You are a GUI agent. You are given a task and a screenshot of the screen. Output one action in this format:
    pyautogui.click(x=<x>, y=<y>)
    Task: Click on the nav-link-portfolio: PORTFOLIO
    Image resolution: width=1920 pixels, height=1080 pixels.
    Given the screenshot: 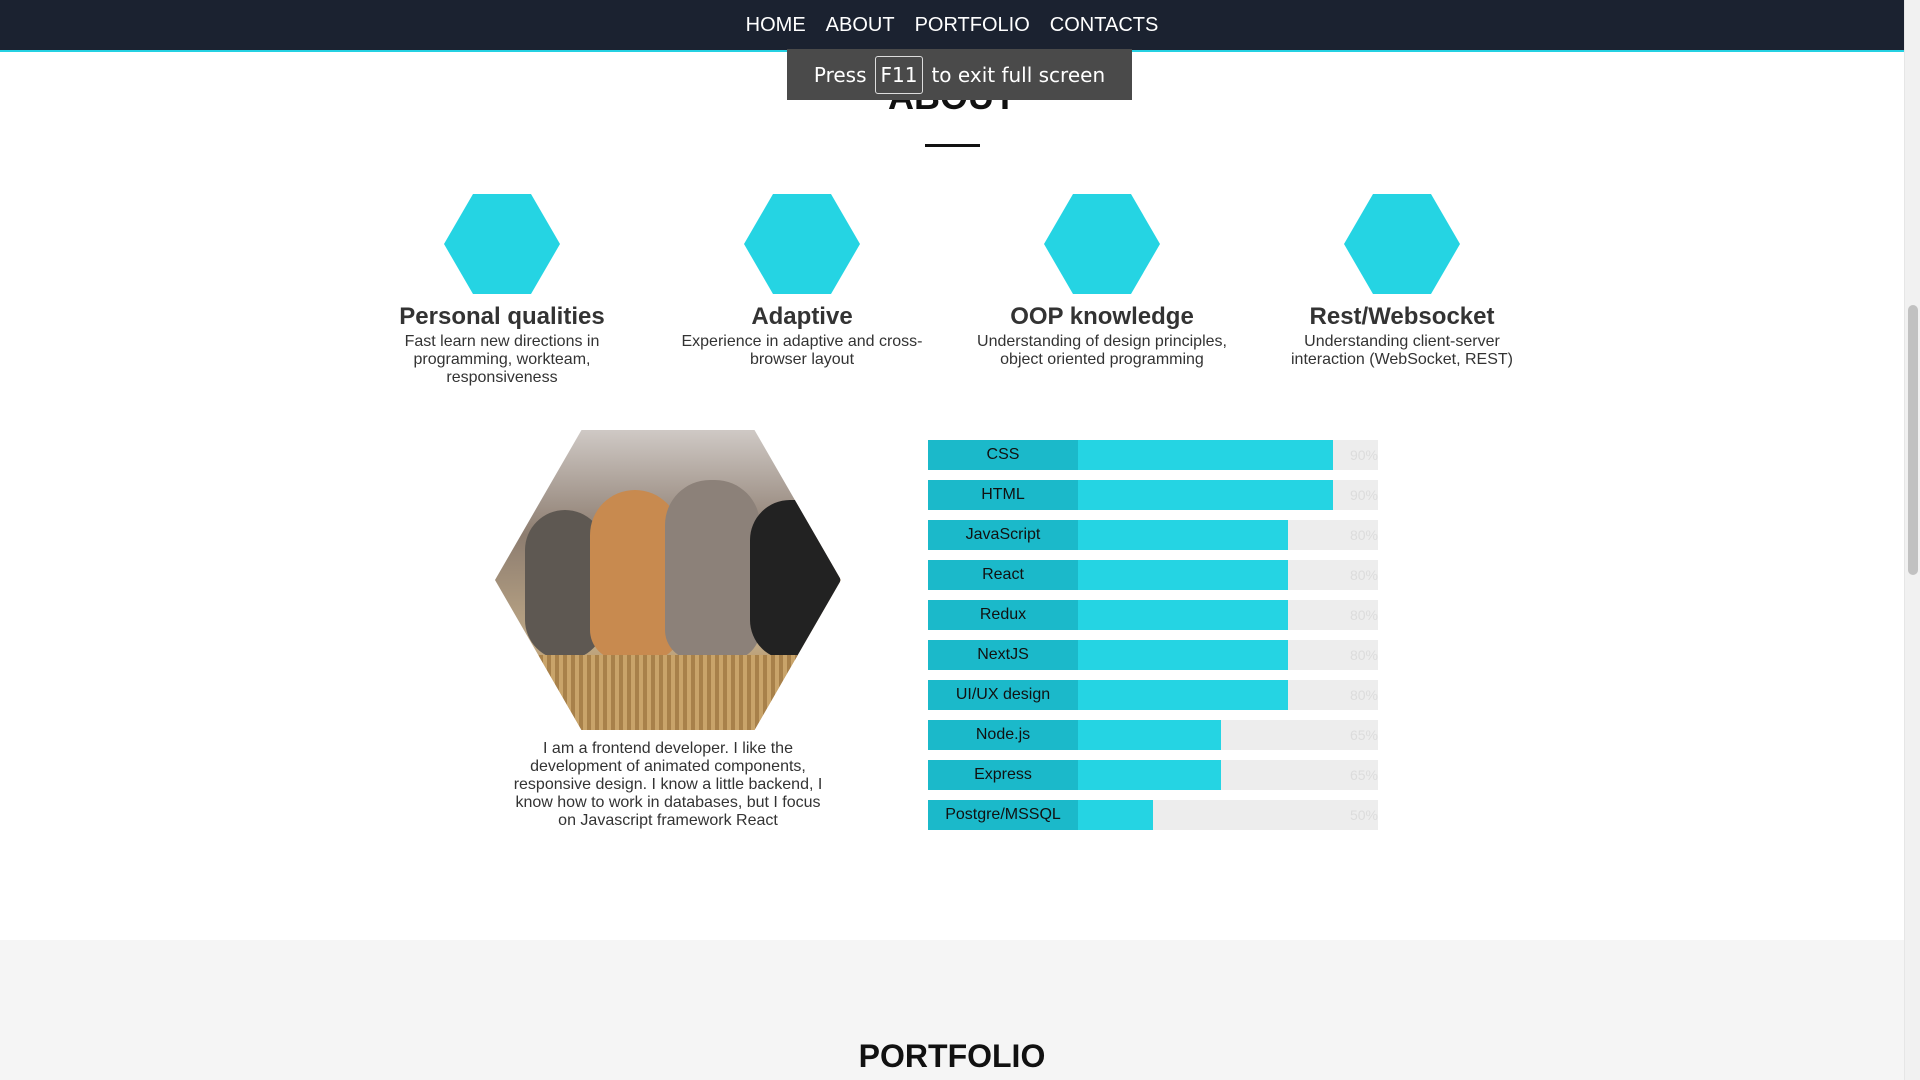 What is the action you would take?
    pyautogui.click(x=972, y=25)
    